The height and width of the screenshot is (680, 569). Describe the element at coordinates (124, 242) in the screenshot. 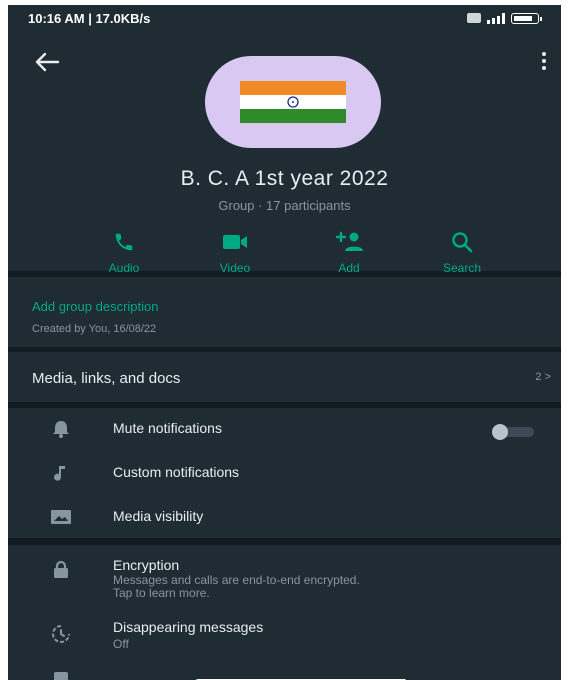

I see `phone-icon` at that location.